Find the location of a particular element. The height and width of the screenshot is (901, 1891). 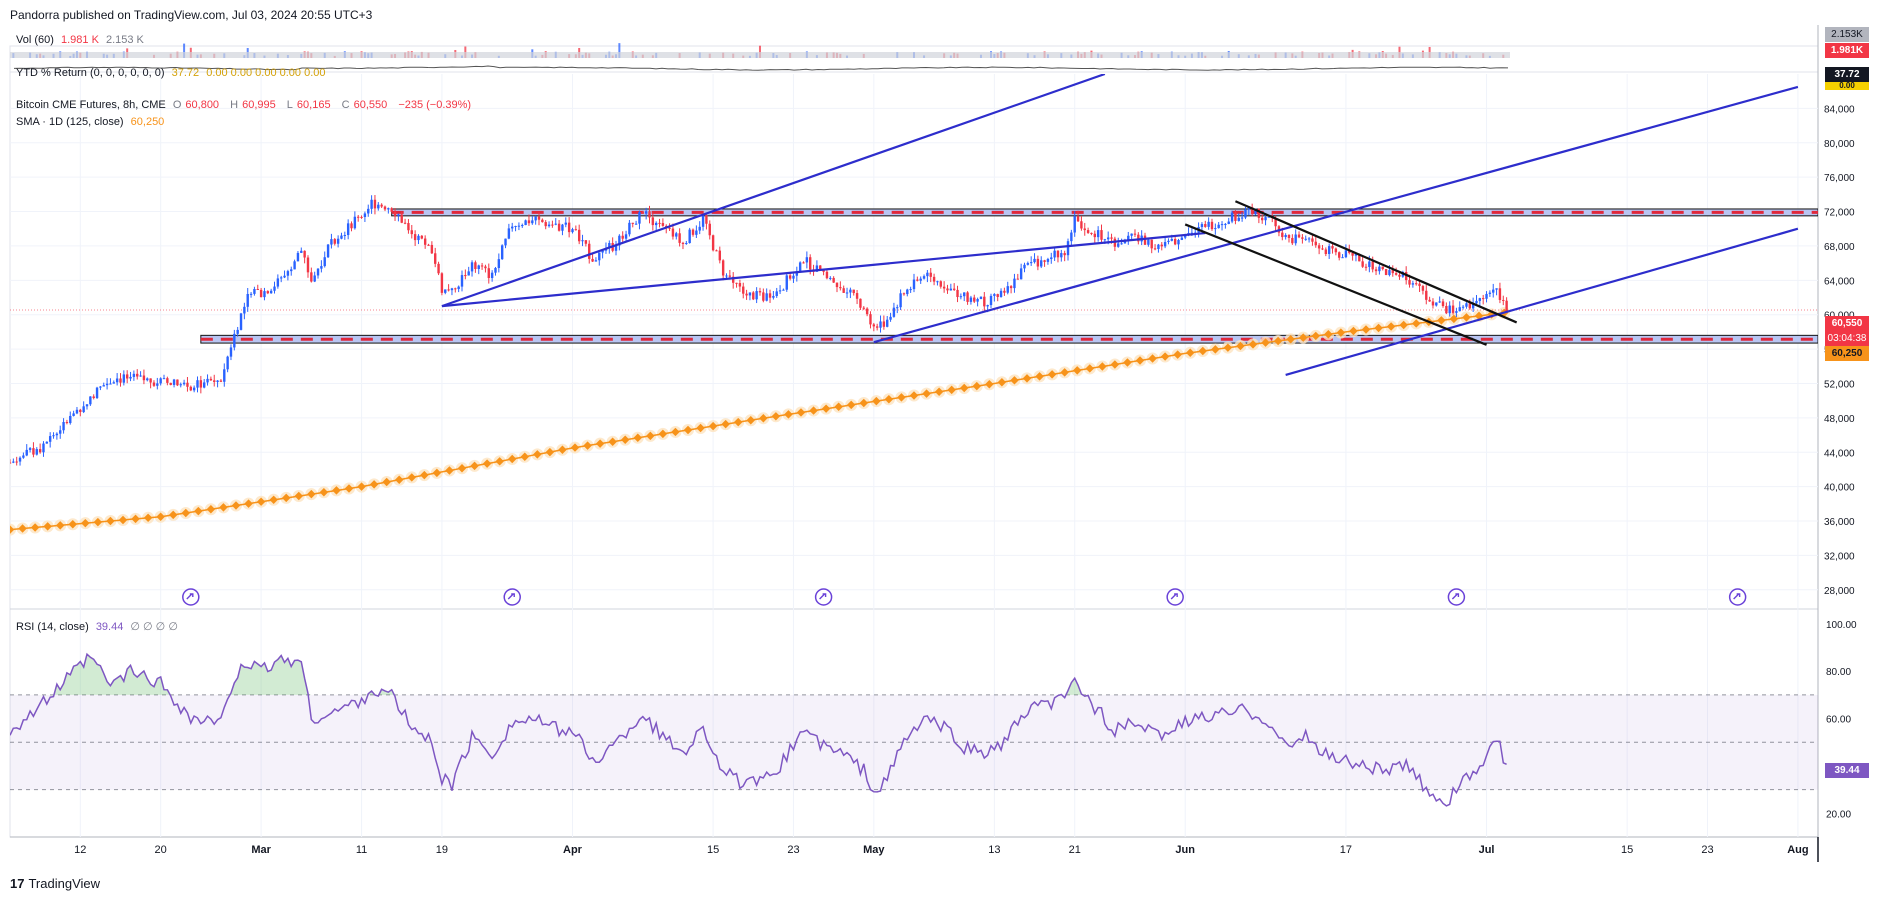

low-label: L is located at coordinates (289, 105).